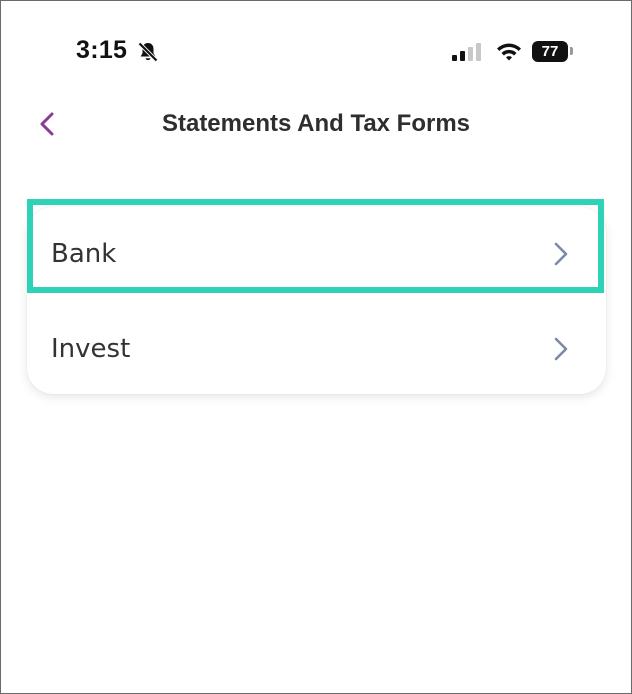 The image size is (632, 694). Describe the element at coordinates (84, 253) in the screenshot. I see `menu-item-label: Bank` at that location.